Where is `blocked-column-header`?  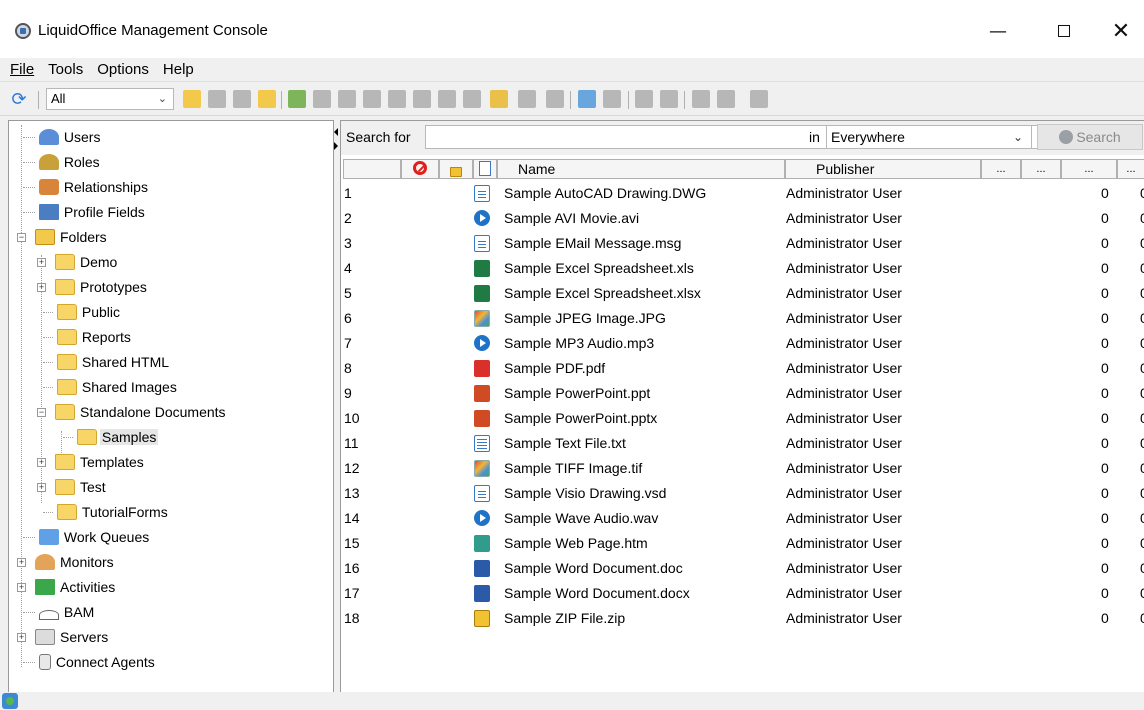
blocked-column-header is located at coordinates (420, 169).